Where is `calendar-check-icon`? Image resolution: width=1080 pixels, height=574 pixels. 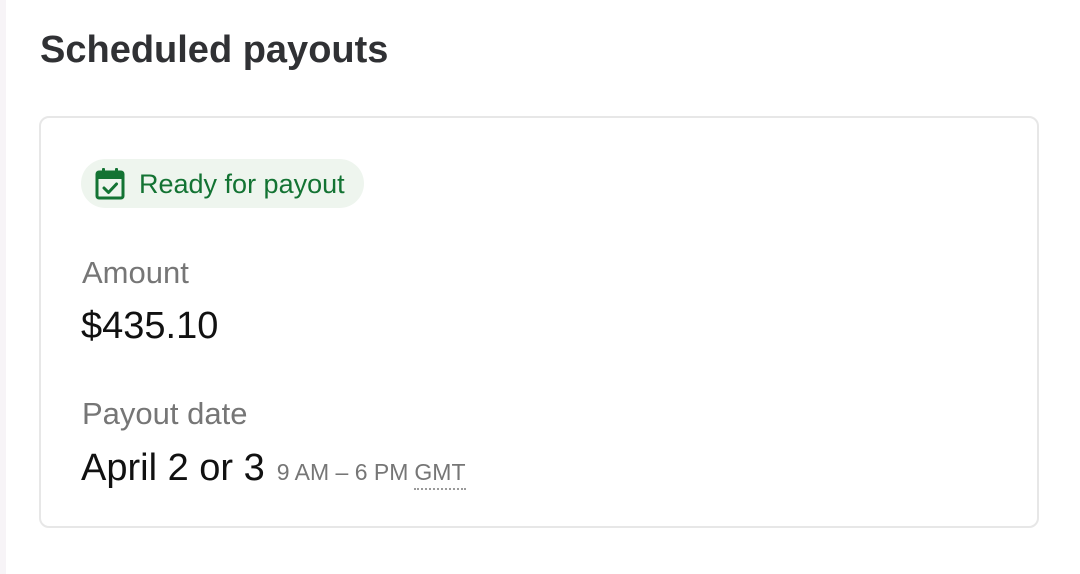 calendar-check-icon is located at coordinates (110, 184).